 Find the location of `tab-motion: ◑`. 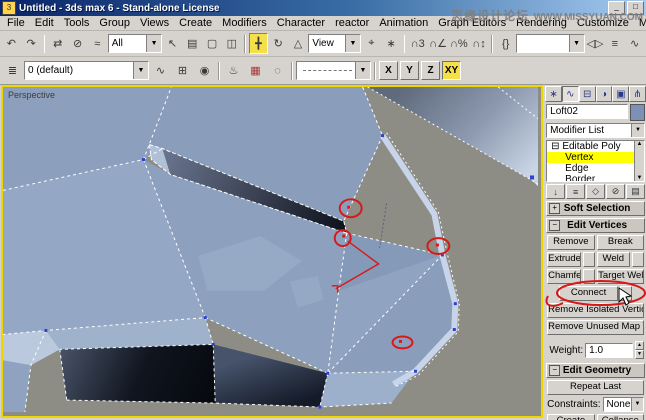

tab-motion: ◑ is located at coordinates (604, 94).